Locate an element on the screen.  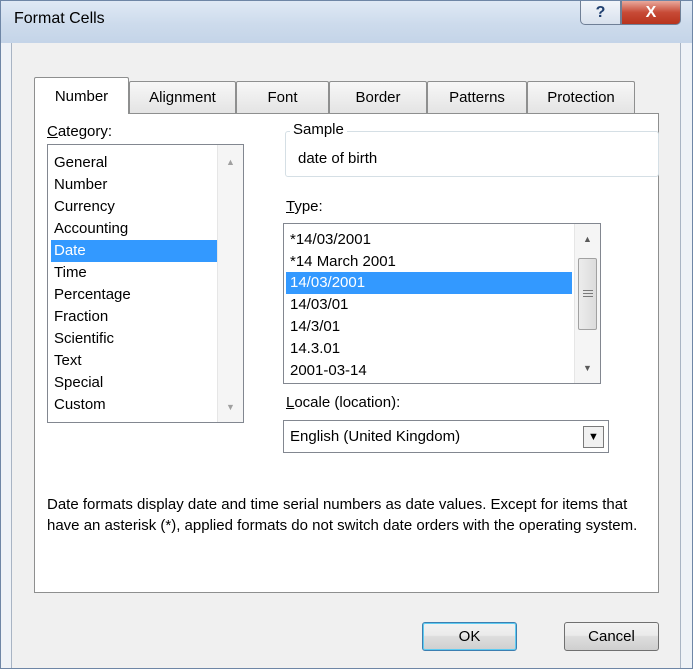
type-item: 2001-03-14 is located at coordinates (429, 371).